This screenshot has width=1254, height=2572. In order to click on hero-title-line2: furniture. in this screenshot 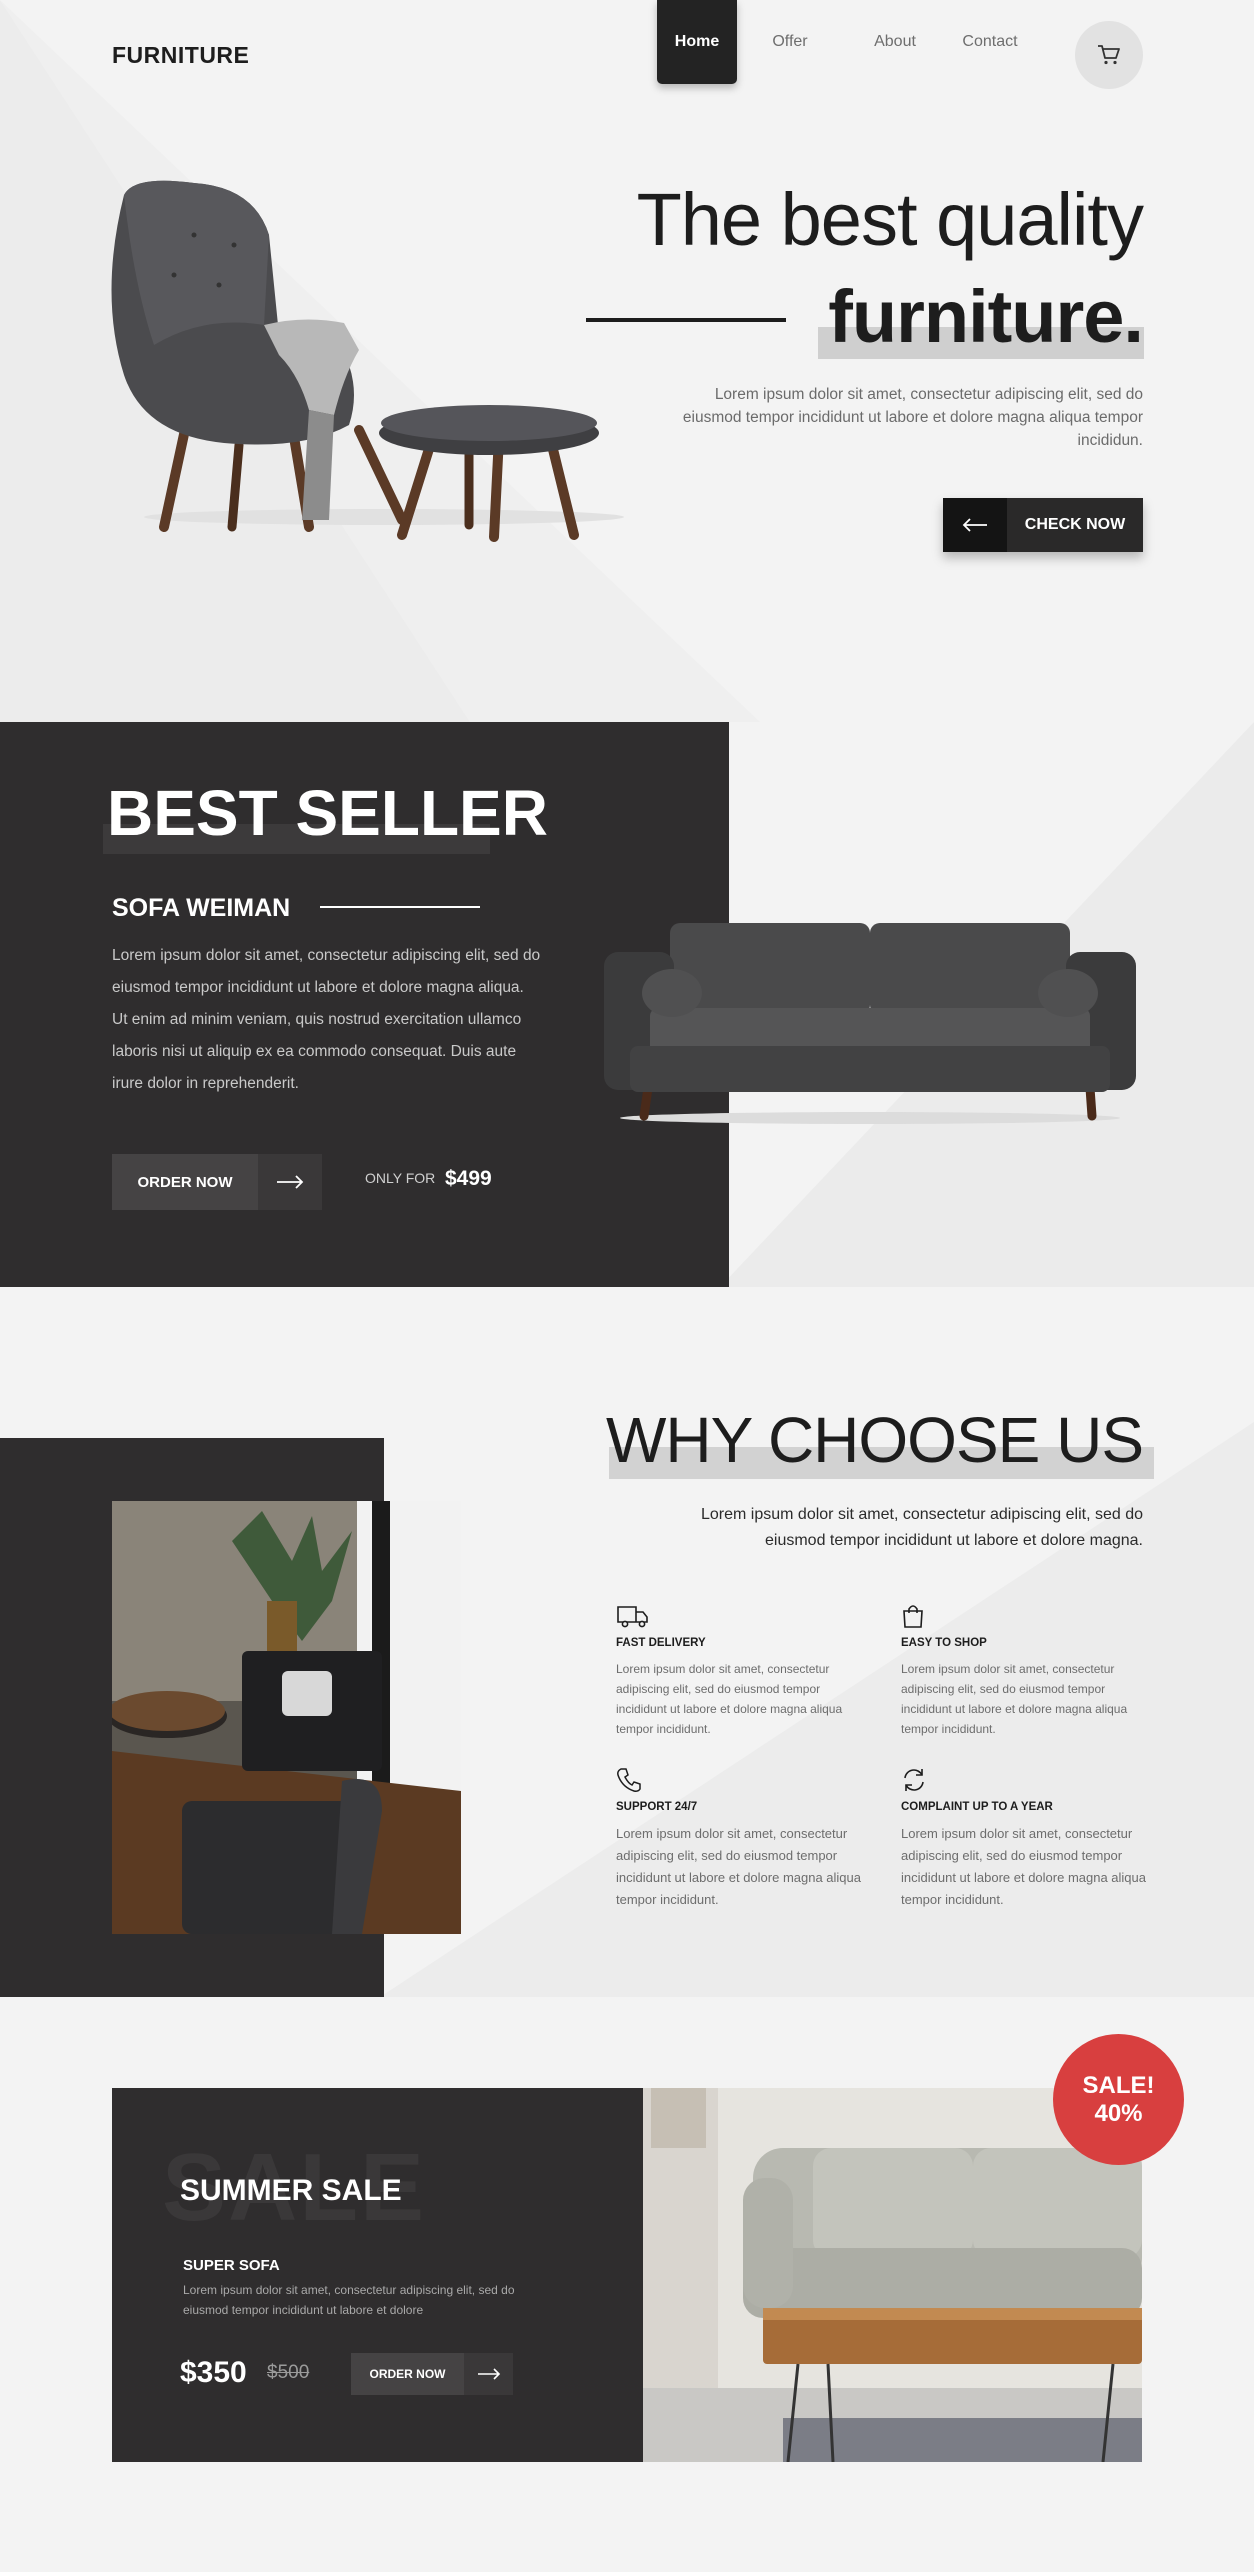, I will do `click(986, 316)`.